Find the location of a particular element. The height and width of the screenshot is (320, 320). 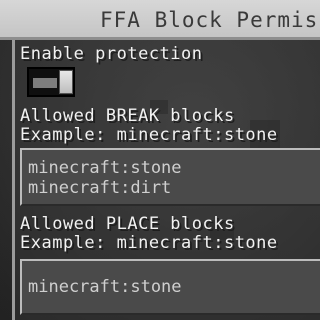

protection-toggle is located at coordinates (51, 82).